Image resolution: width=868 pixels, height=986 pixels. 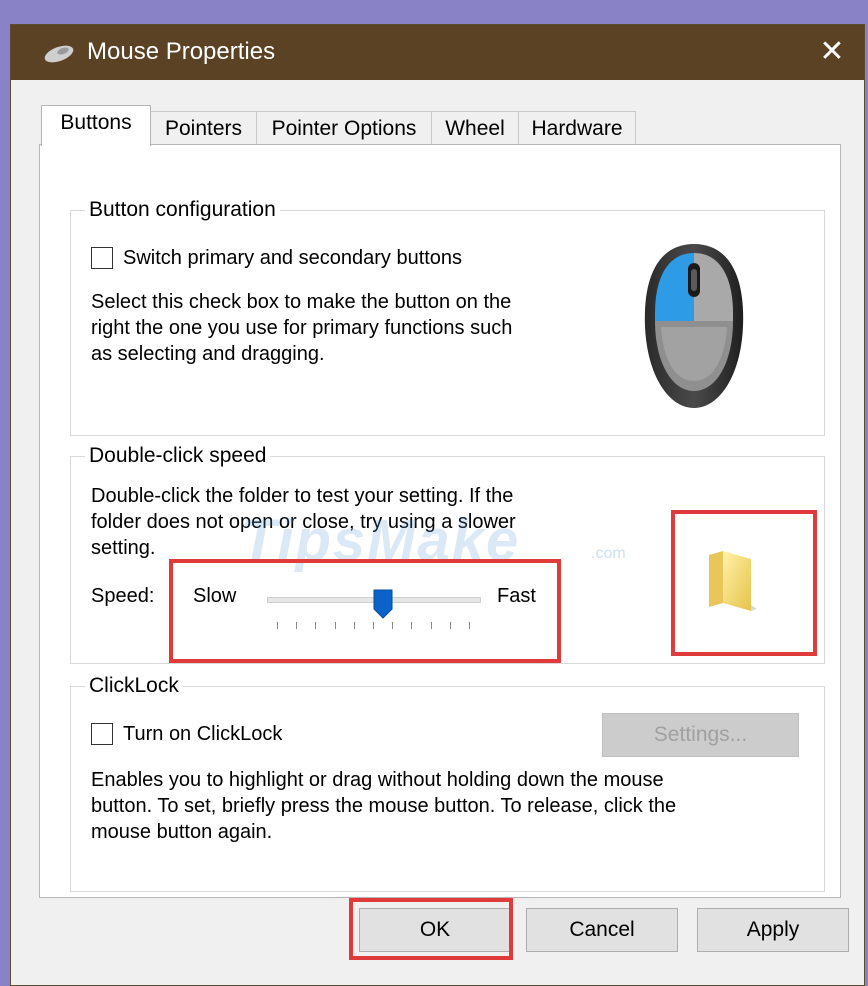 I want to click on mouse-icon, so click(x=59, y=54).